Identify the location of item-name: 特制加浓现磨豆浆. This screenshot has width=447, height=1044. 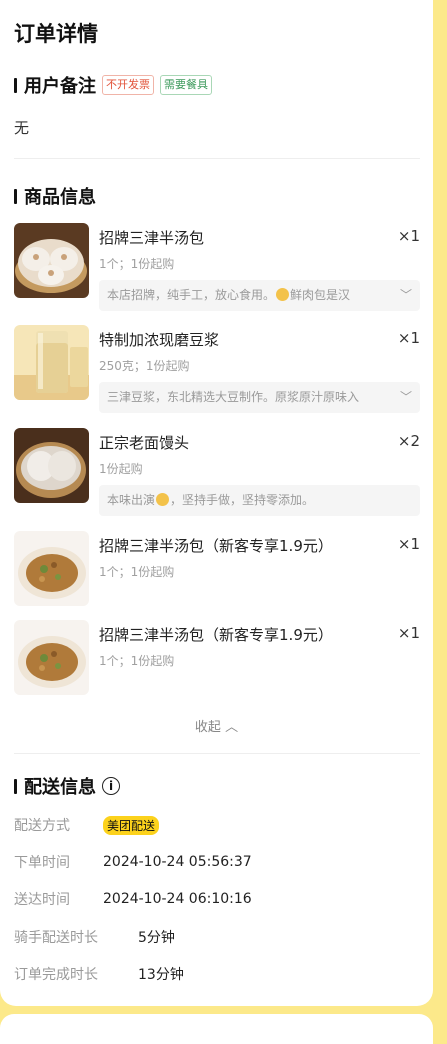
(159, 340).